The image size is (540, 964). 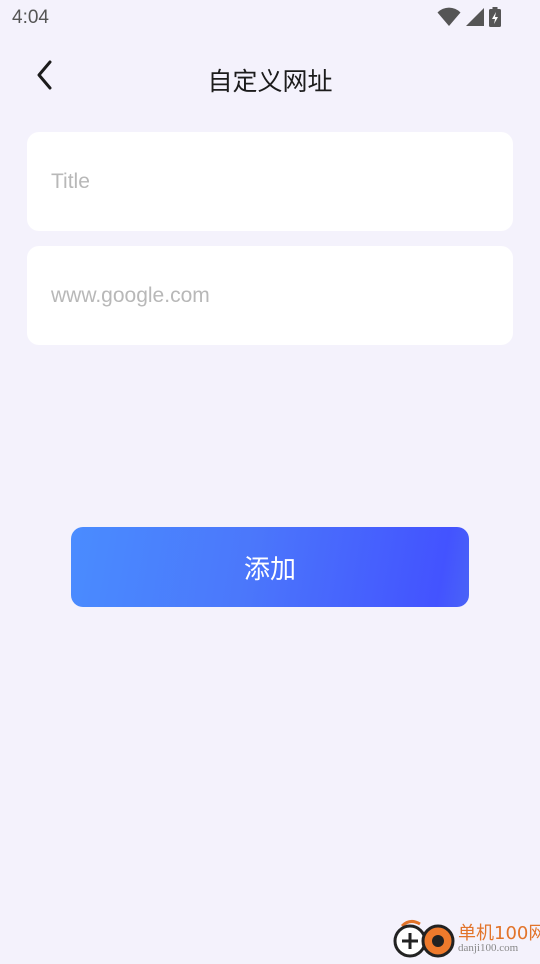 What do you see at coordinates (449, 17) in the screenshot?
I see `wifi-icon` at bounding box center [449, 17].